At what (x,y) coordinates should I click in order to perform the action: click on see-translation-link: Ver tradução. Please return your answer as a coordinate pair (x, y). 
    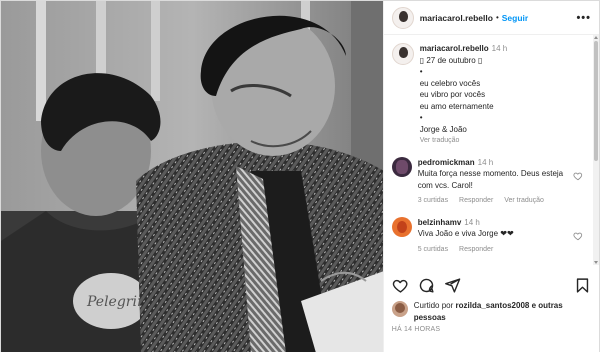
    Looking at the image, I should click on (464, 141).